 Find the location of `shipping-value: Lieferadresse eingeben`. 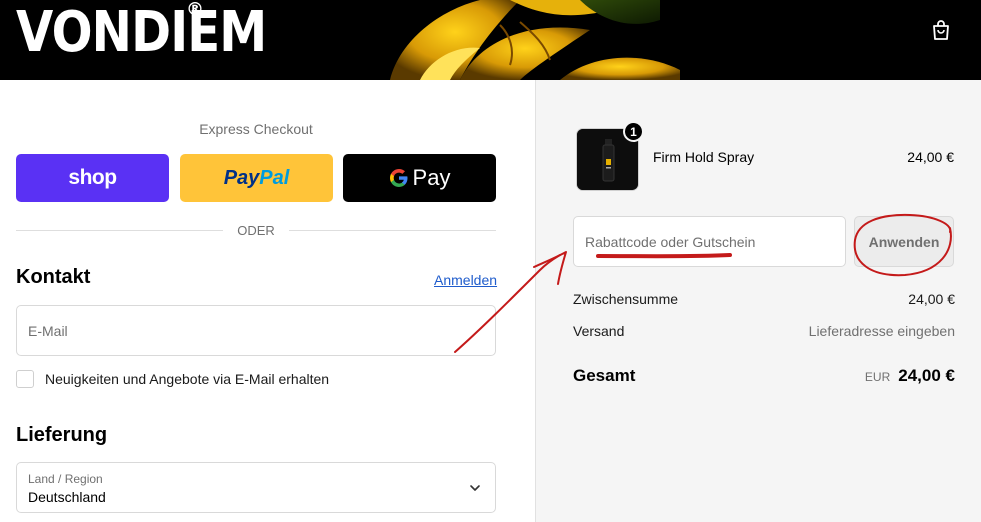

shipping-value: Lieferadresse eingeben is located at coordinates (881, 331).